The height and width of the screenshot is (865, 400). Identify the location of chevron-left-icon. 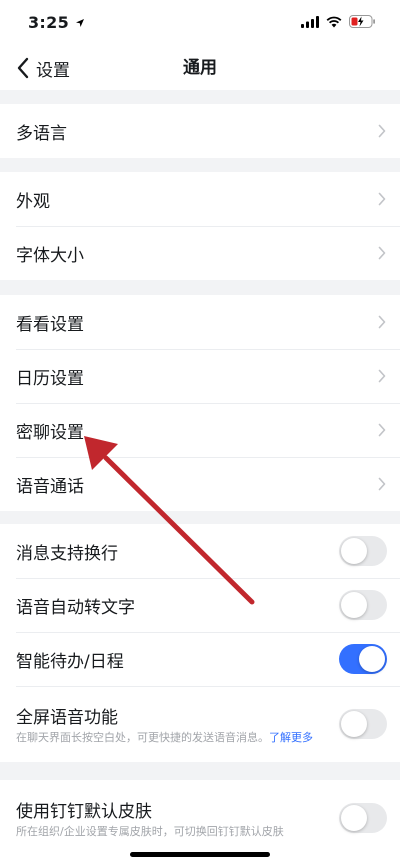
(23, 68).